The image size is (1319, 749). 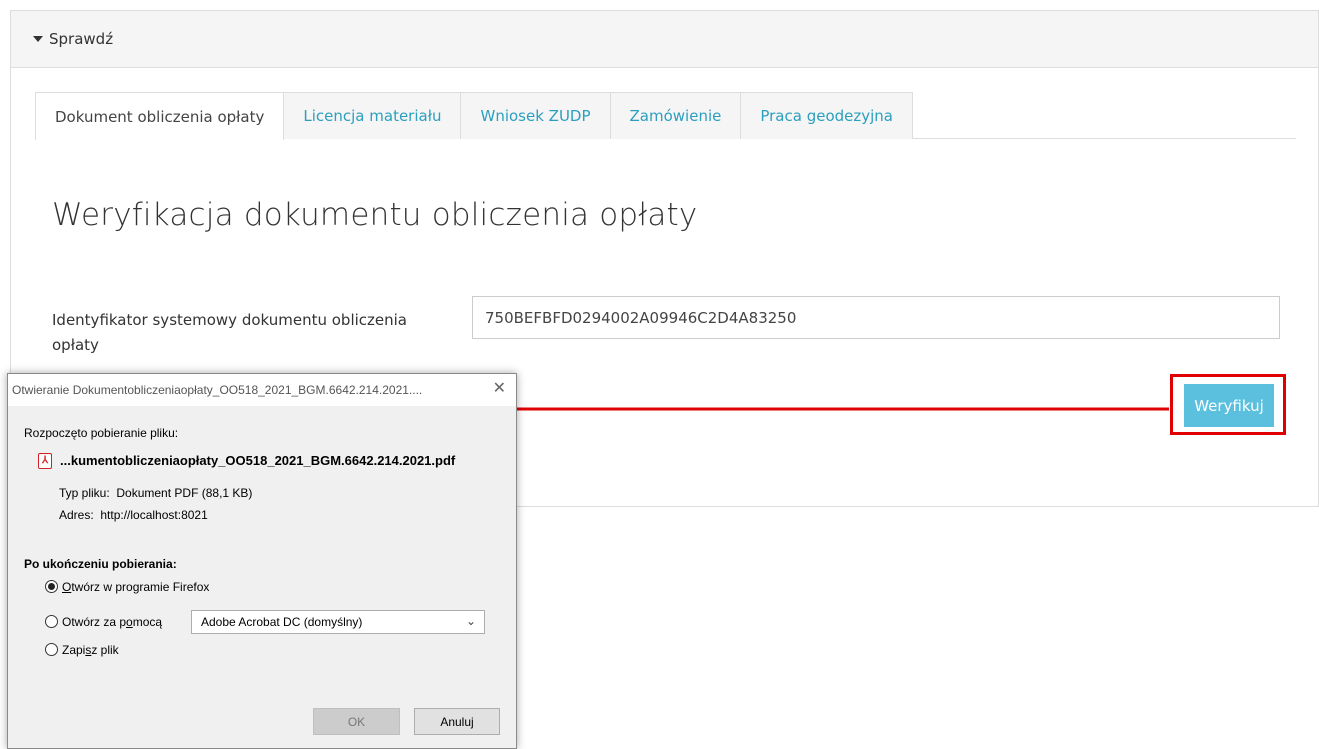 What do you see at coordinates (499, 389) in the screenshot?
I see `close-icon: ✕` at bounding box center [499, 389].